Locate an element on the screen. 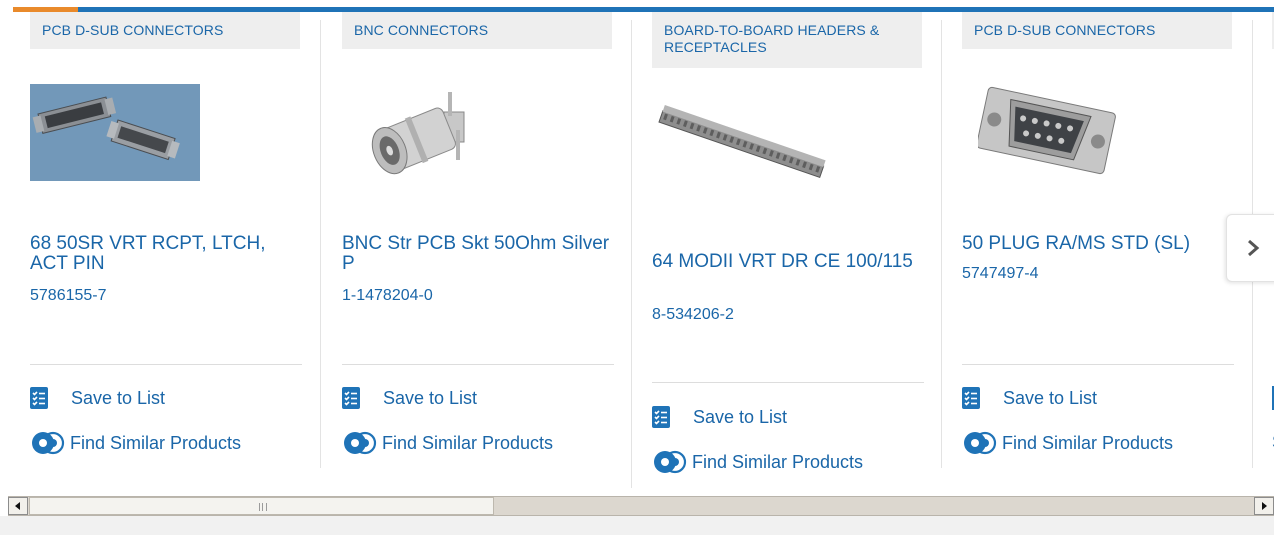 Image resolution: width=1274 pixels, height=535 pixels. product-title-link: 50 PLUG RA/MS STD (SL) is located at coordinates (1097, 244).